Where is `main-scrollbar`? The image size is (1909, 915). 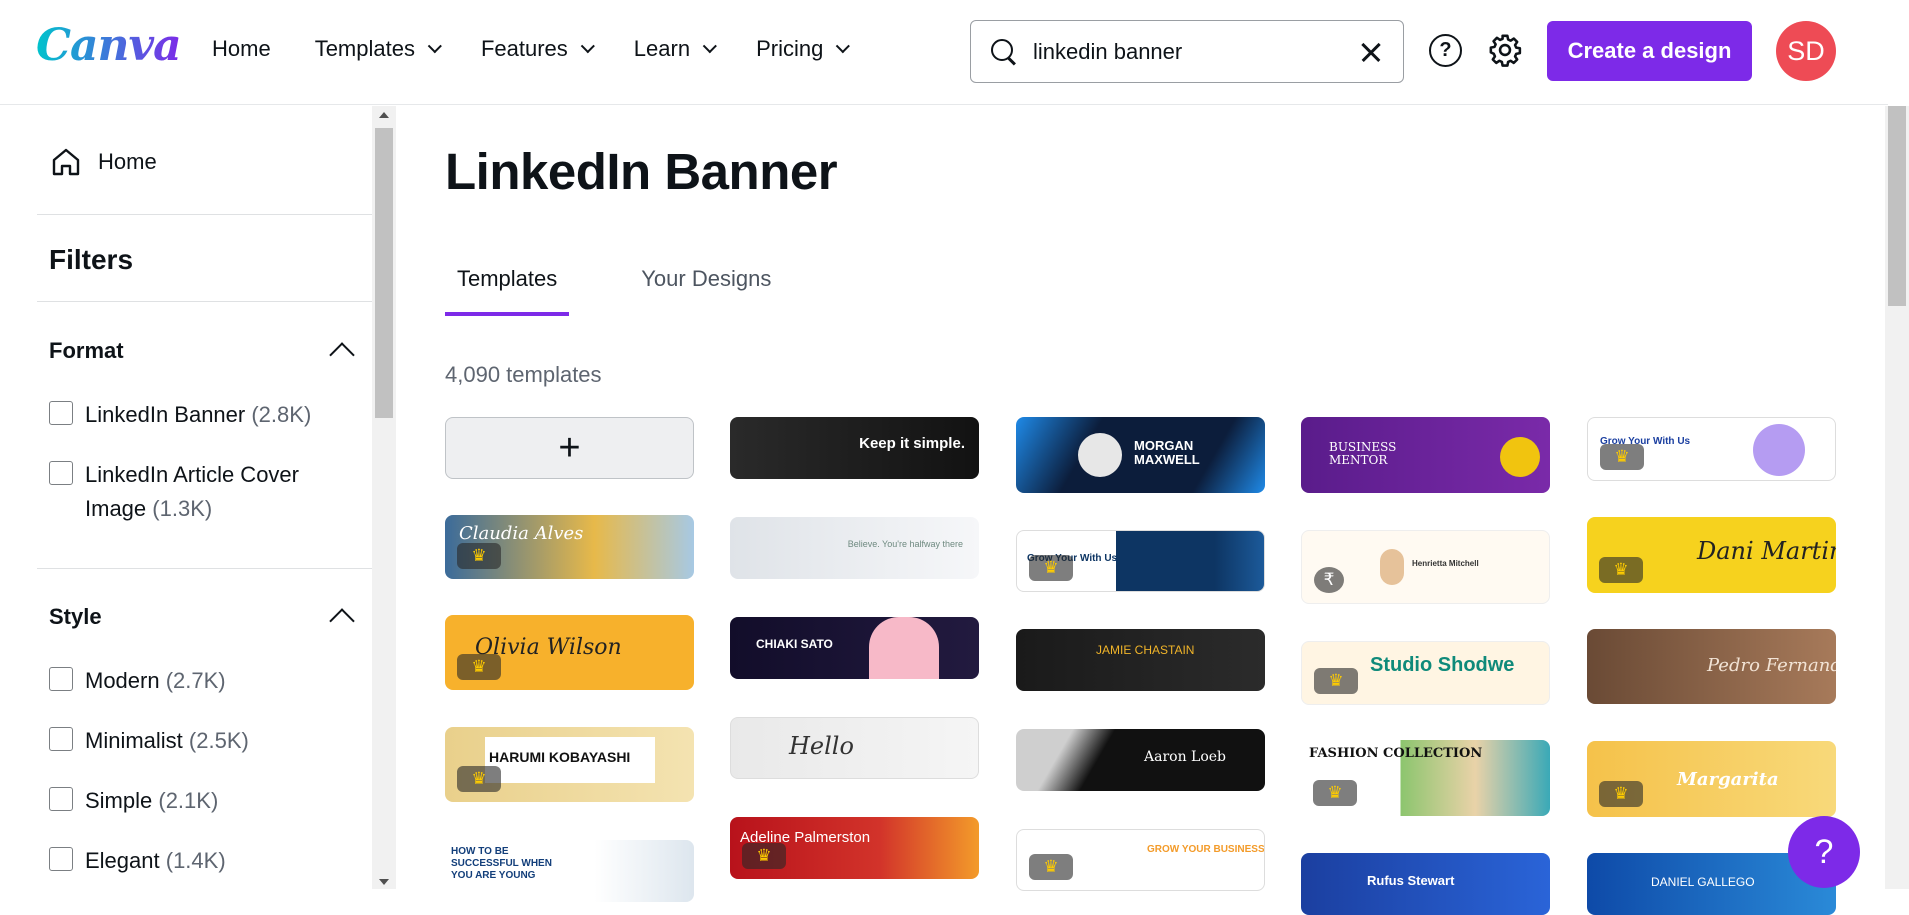 main-scrollbar is located at coordinates (1897, 497).